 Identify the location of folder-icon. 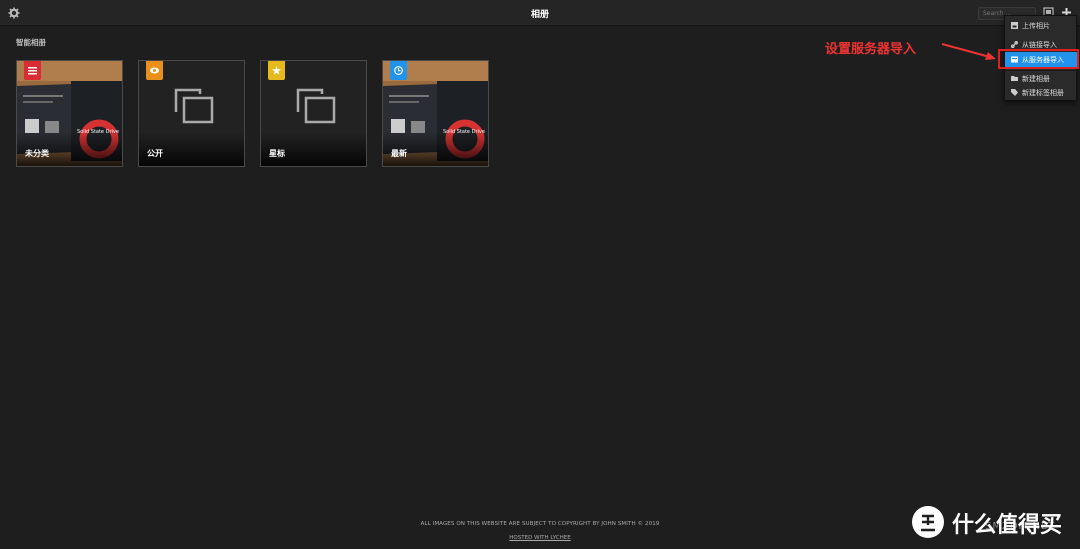
(1014, 78).